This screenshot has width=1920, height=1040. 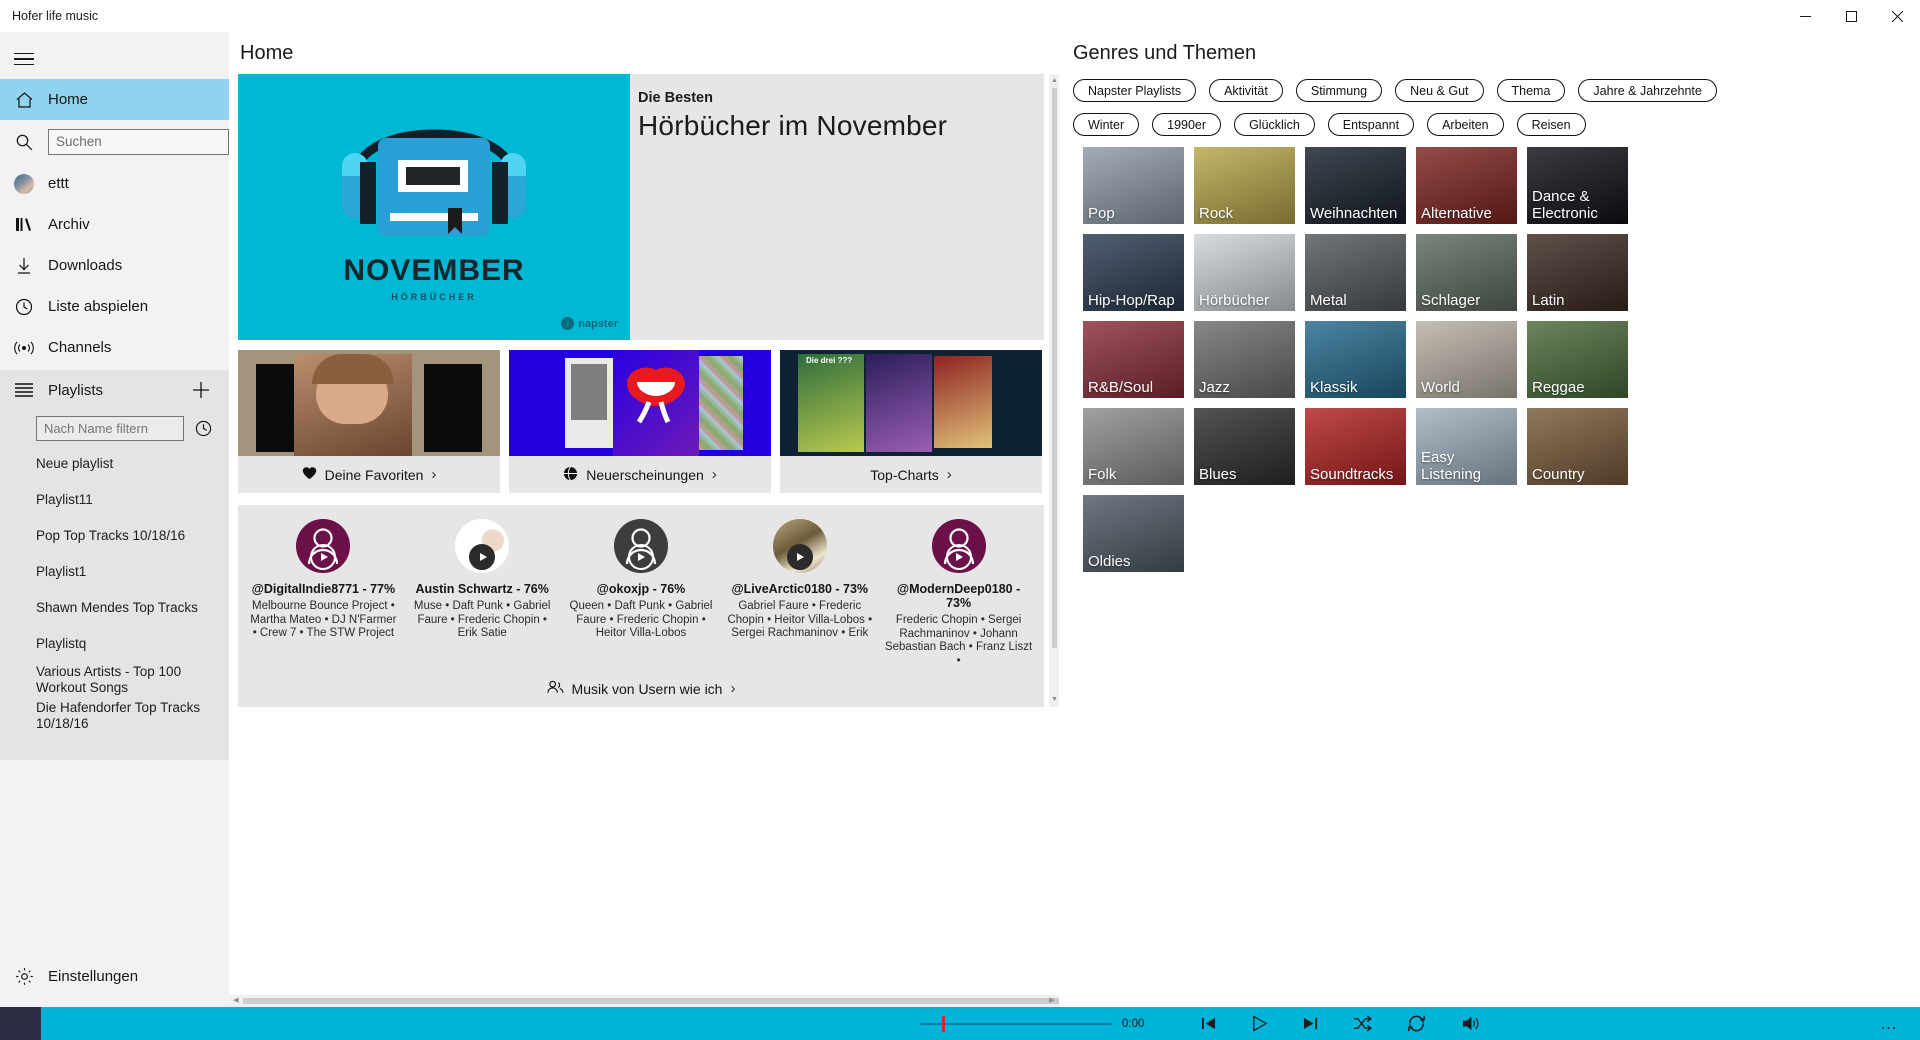 What do you see at coordinates (1339, 90) in the screenshot?
I see `genre-chip: Stimmung` at bounding box center [1339, 90].